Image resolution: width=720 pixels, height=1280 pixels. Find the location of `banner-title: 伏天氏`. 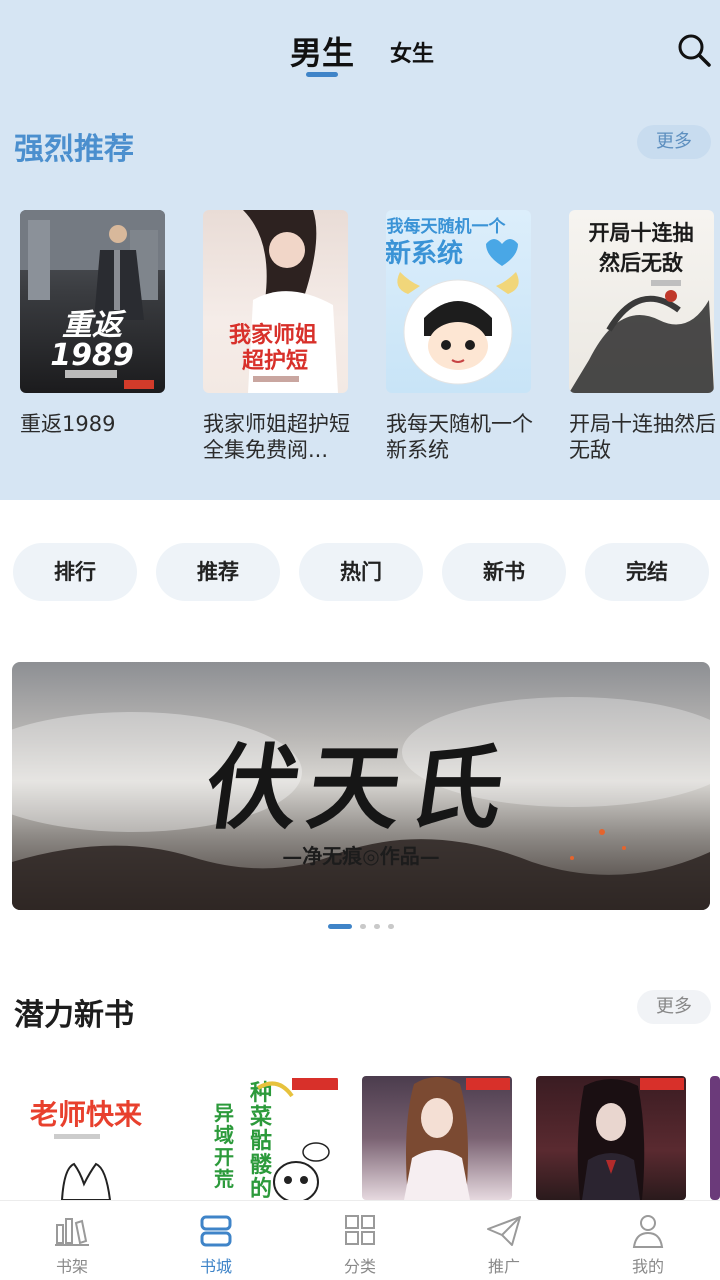

banner-title: 伏天氏 is located at coordinates (360, 788).